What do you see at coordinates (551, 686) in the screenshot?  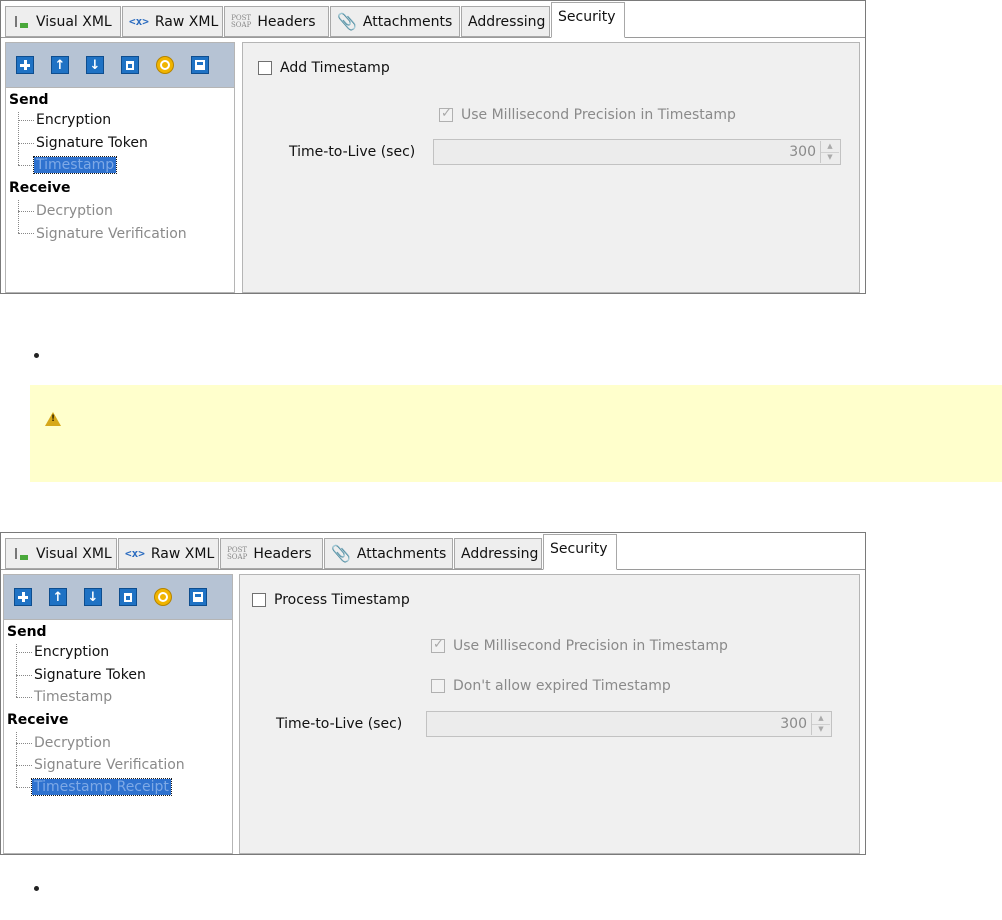 I see `expired-timestamp-checkbox: Don't allow expired Timestamp` at bounding box center [551, 686].